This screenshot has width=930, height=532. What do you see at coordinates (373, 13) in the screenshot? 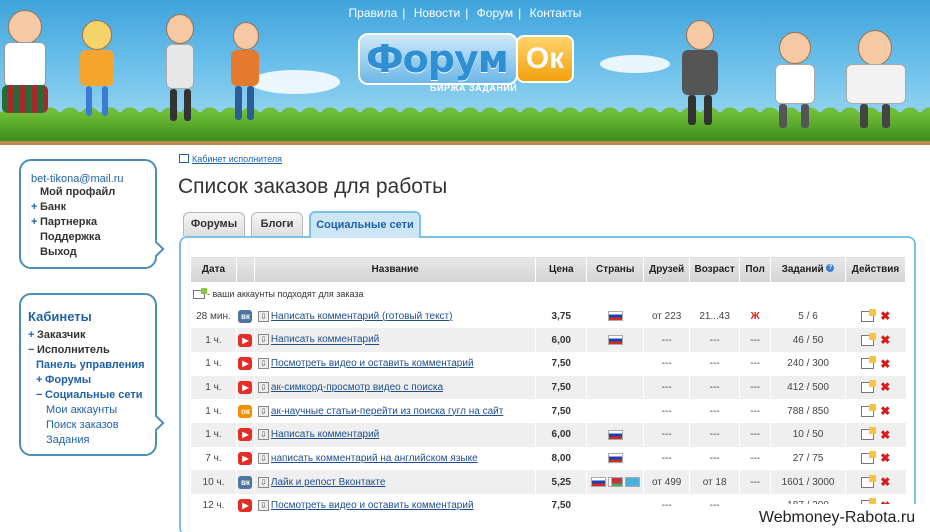
I see `nav-link-rules: Правила` at bounding box center [373, 13].